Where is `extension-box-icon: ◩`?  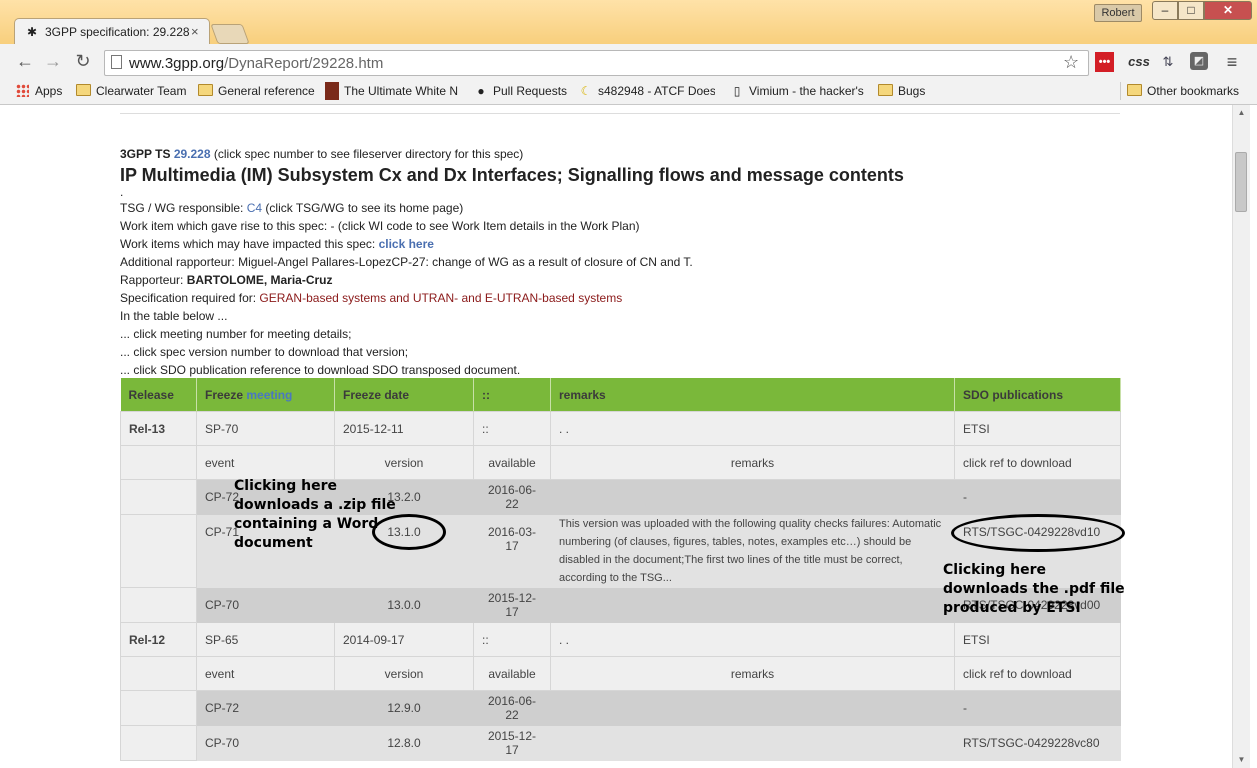
extension-box-icon: ◩ is located at coordinates (1199, 61).